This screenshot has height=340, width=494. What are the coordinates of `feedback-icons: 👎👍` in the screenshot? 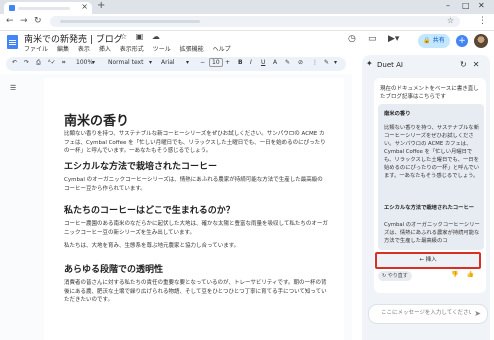 It's located at (466, 274).